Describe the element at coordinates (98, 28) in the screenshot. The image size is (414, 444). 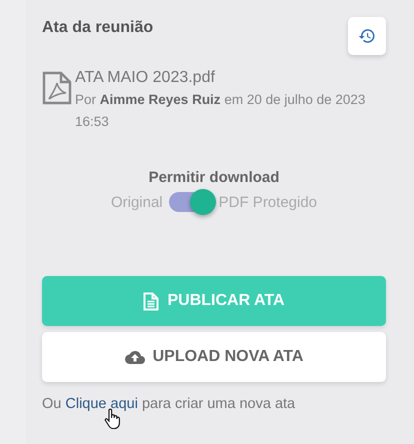
I see `section-title: Ata da reunião` at that location.